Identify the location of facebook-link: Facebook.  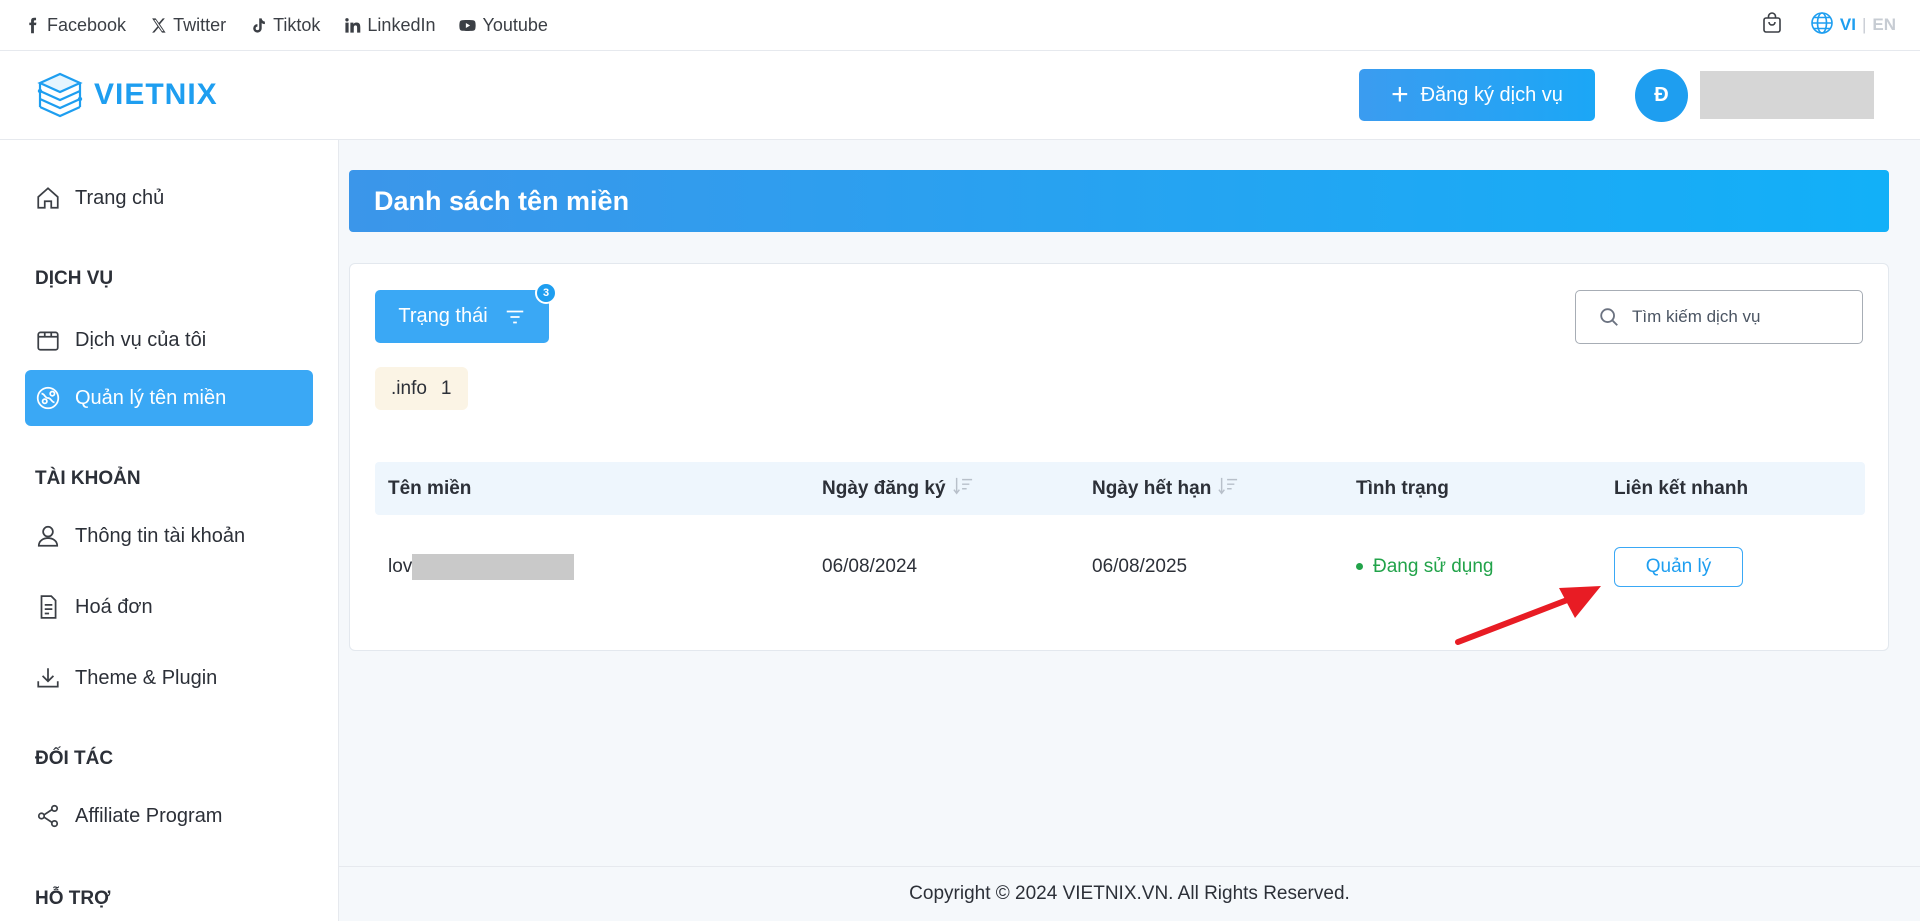
(75, 25).